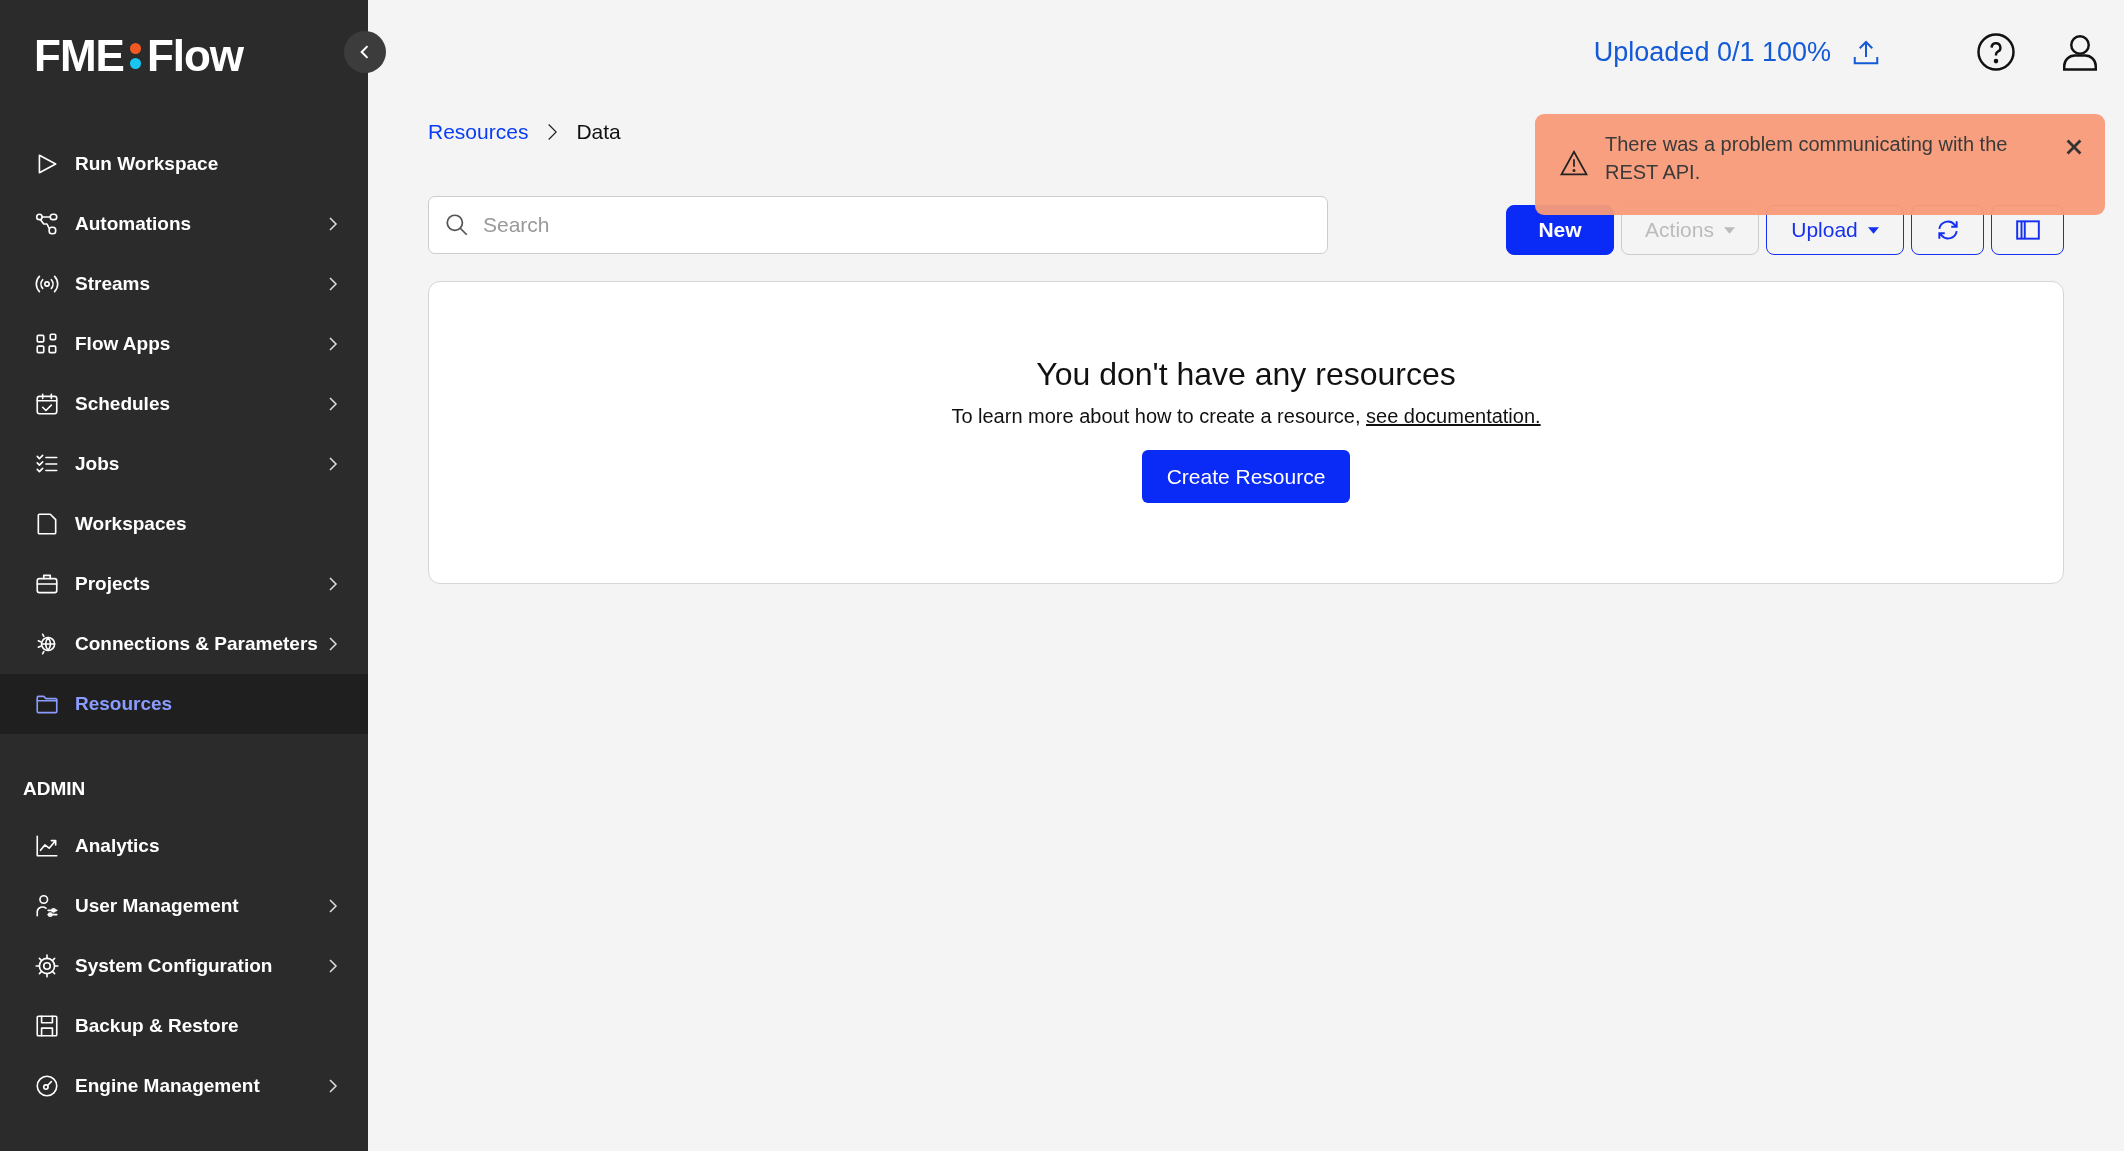  Describe the element at coordinates (184, 966) in the screenshot. I see `nav-item: System Configuration` at that location.